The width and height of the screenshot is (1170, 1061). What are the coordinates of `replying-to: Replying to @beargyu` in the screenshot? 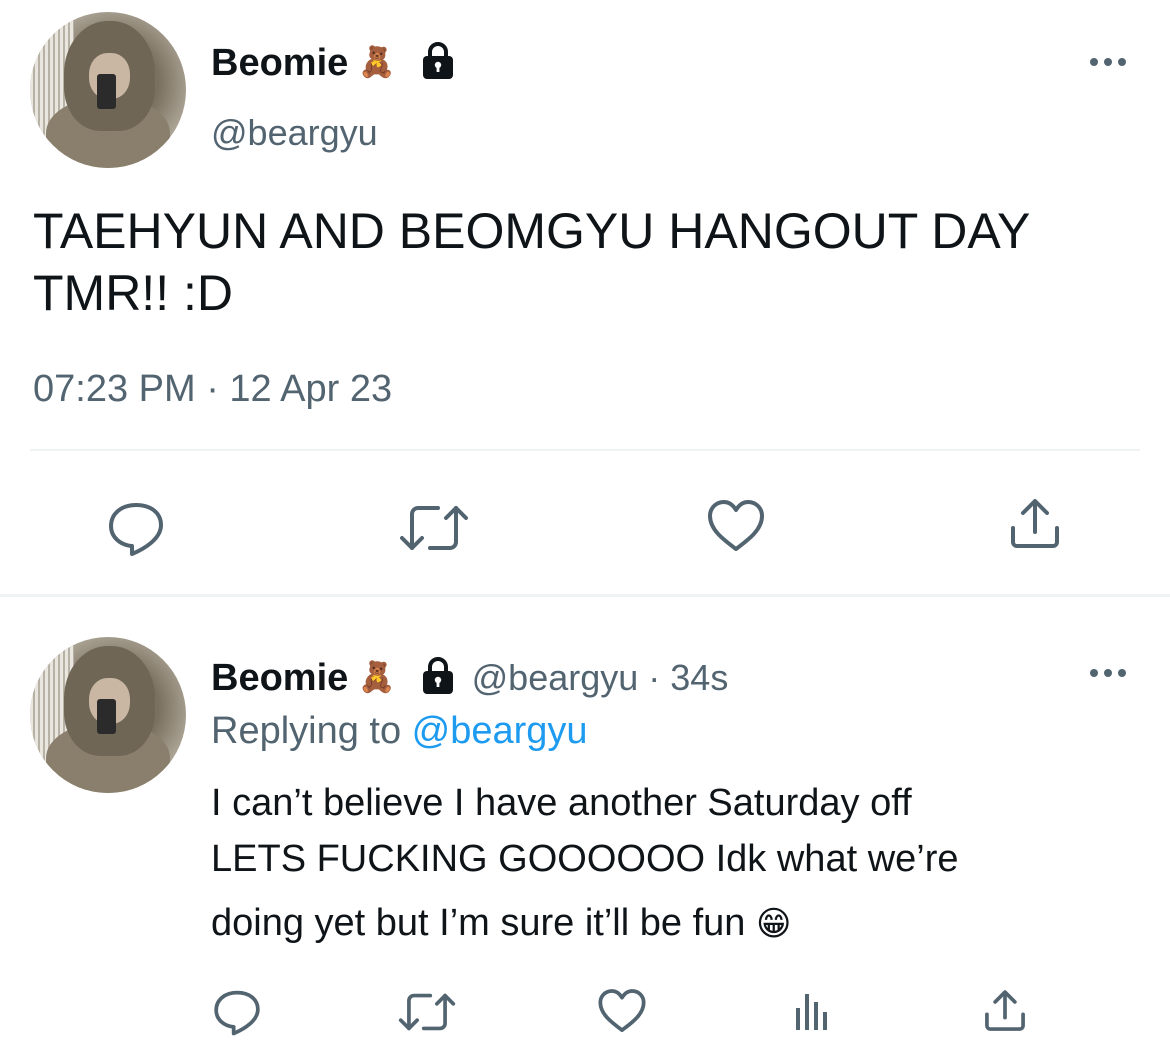 It's located at (399, 731).